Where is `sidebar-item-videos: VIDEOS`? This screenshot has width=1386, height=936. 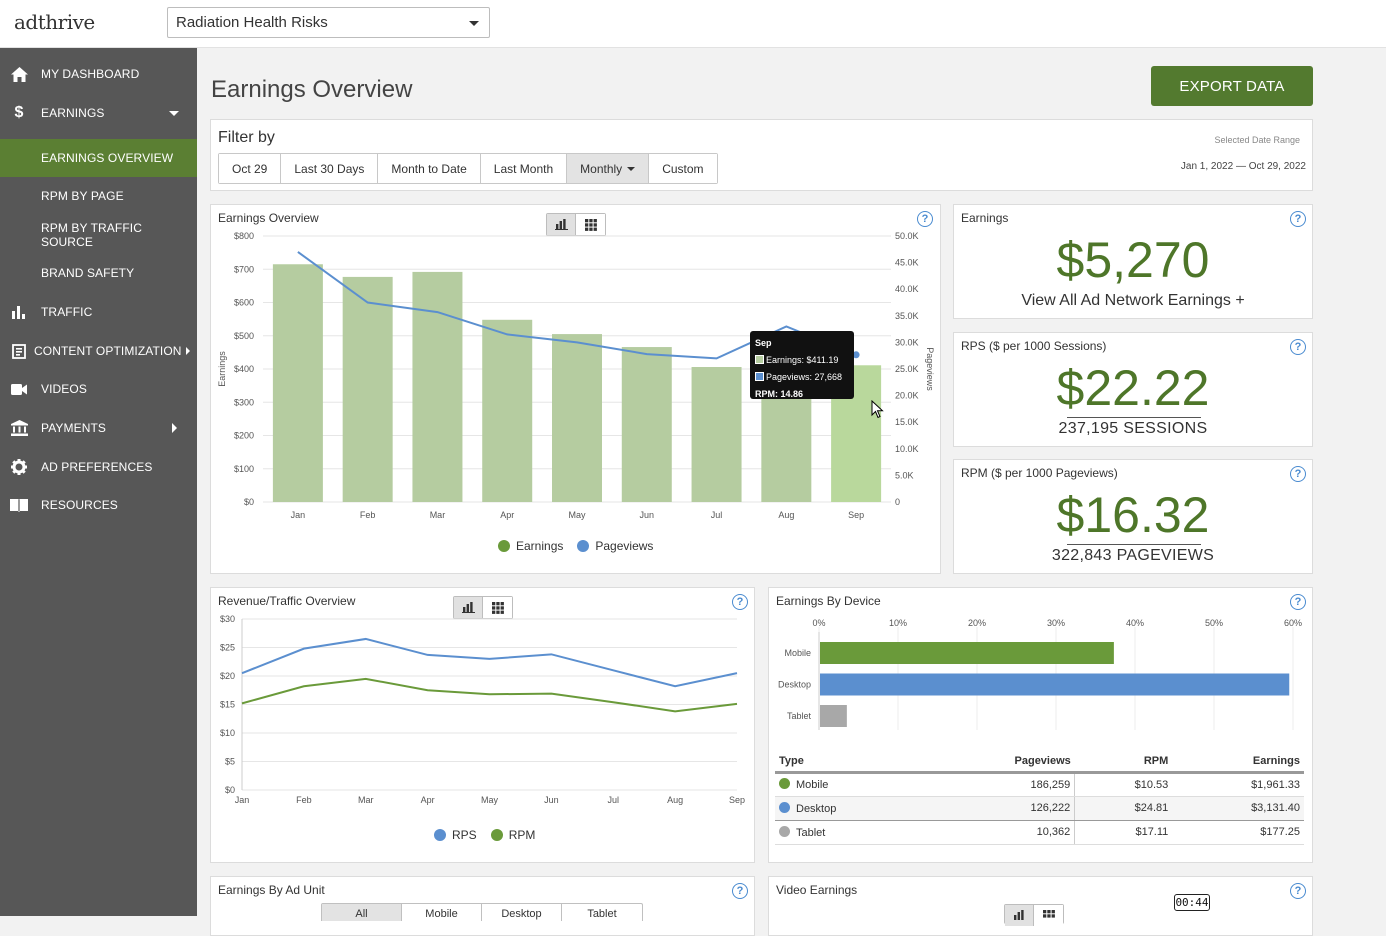
sidebar-item-videos: VIDEOS is located at coordinates (98, 389).